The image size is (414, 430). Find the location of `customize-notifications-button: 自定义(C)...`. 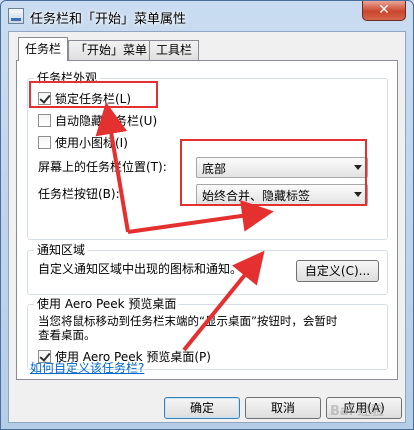

customize-notifications-button: 自定义(C)... is located at coordinates (337, 271).